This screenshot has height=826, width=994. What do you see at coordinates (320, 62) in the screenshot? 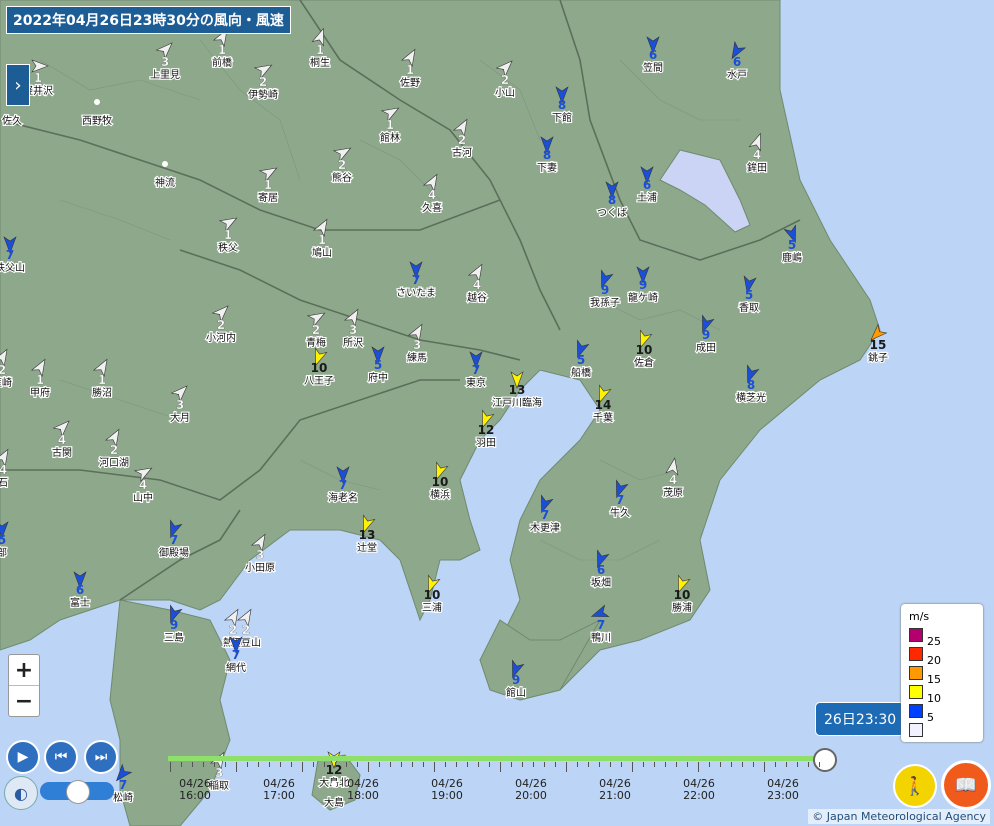
I see `station-name: 桐生` at bounding box center [320, 62].